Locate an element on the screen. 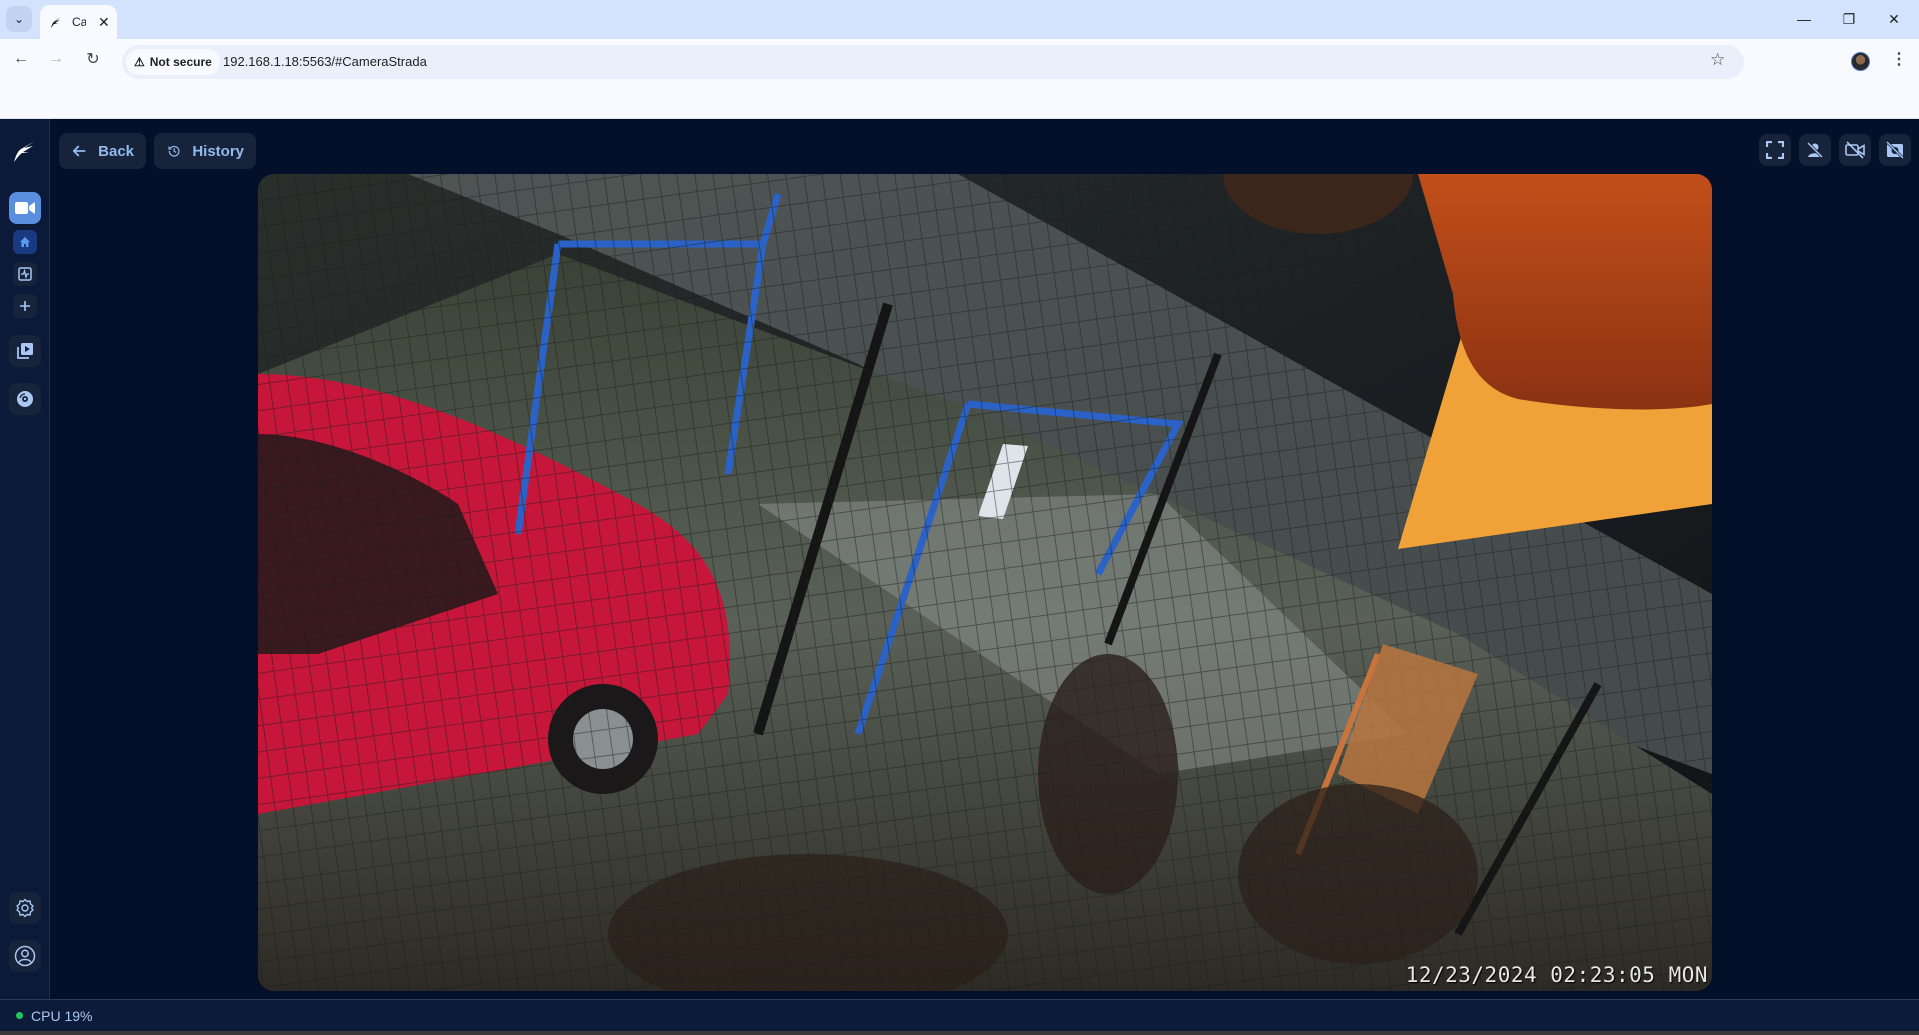 This screenshot has width=1919, height=1035. plus-icon is located at coordinates (25, 306).